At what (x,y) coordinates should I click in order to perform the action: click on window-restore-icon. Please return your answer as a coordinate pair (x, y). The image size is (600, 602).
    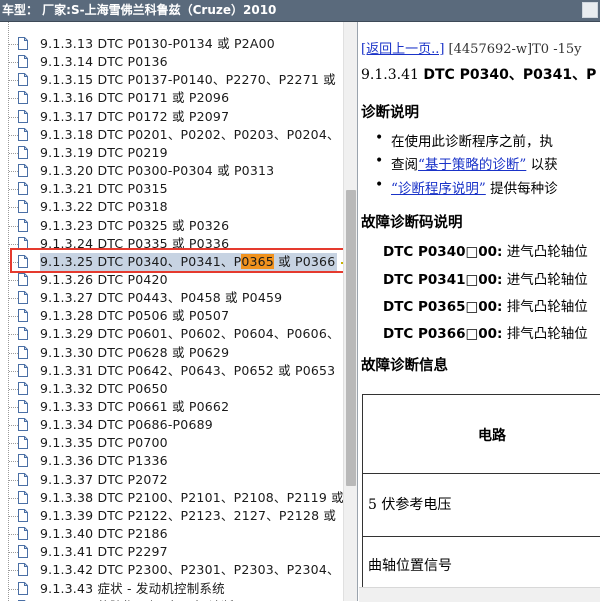
    Looking at the image, I should click on (590, 10).